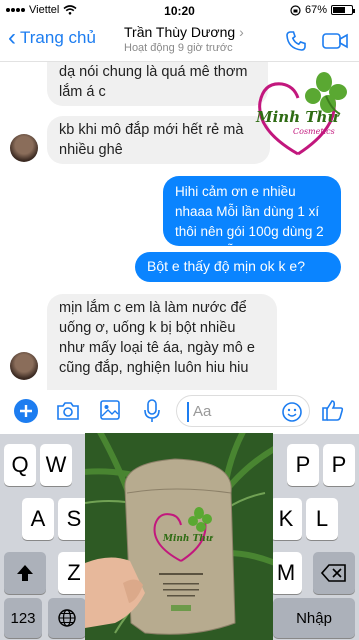 This screenshot has height=640, width=359. Describe the element at coordinates (20, 465) in the screenshot. I see `key-q: Q` at that location.